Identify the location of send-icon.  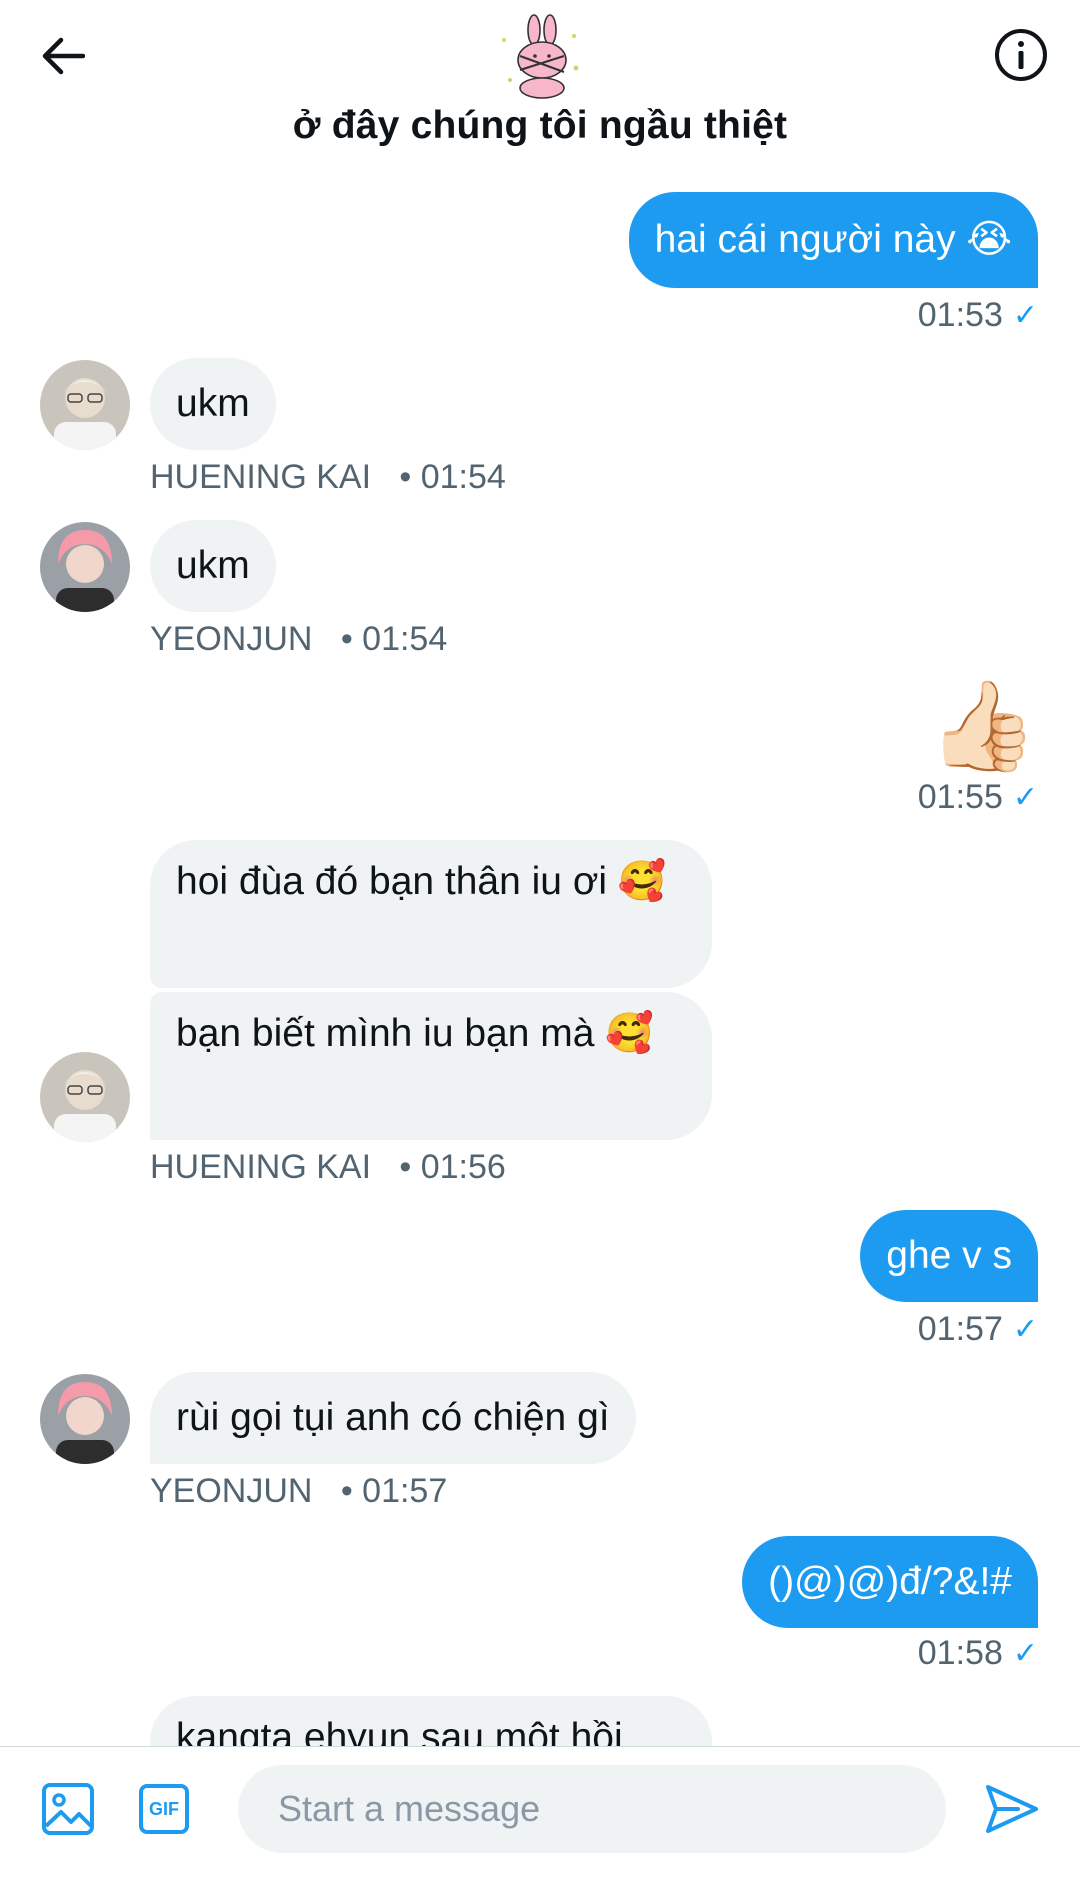
(1012, 1809).